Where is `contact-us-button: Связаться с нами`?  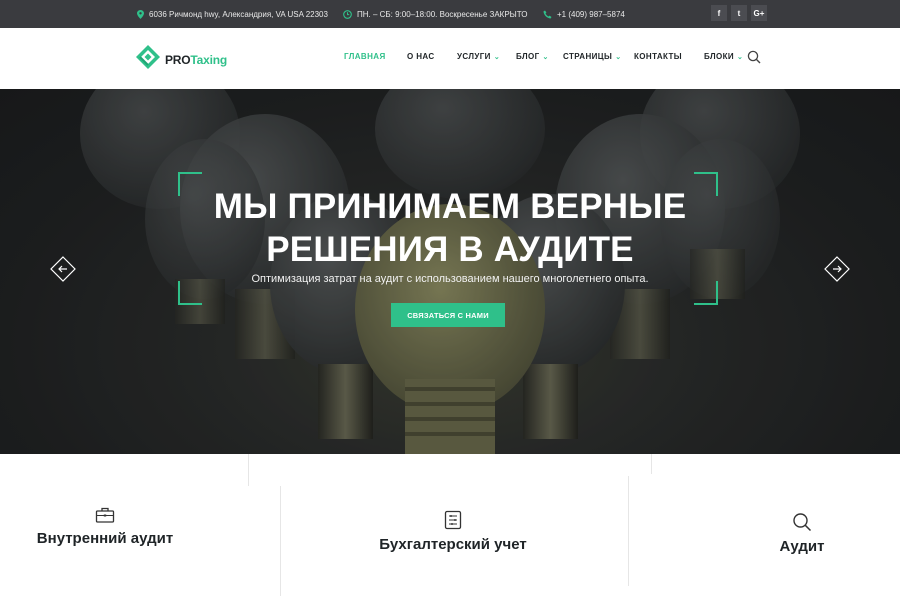 contact-us-button: Связаться с нами is located at coordinates (448, 315).